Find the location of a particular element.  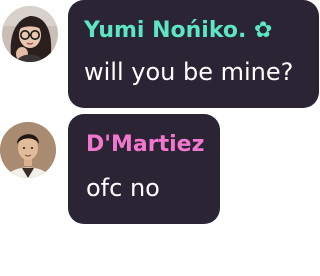

avatar-man-icon is located at coordinates (28, 150).